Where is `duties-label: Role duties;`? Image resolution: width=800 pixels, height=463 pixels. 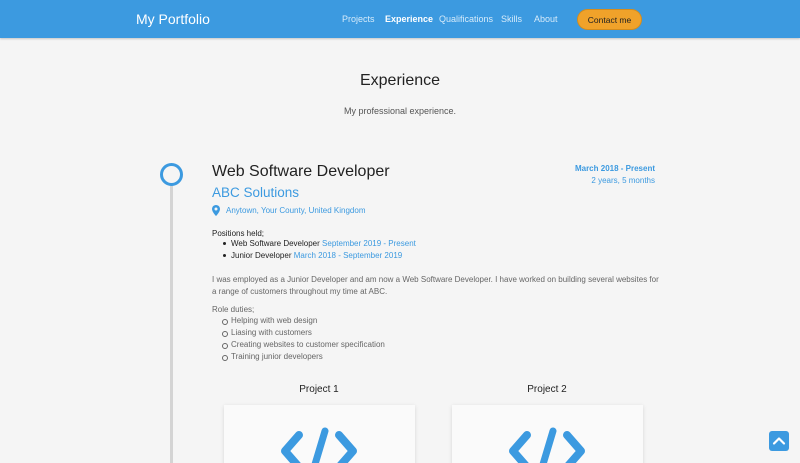
duties-label: Role duties; is located at coordinates (233, 309).